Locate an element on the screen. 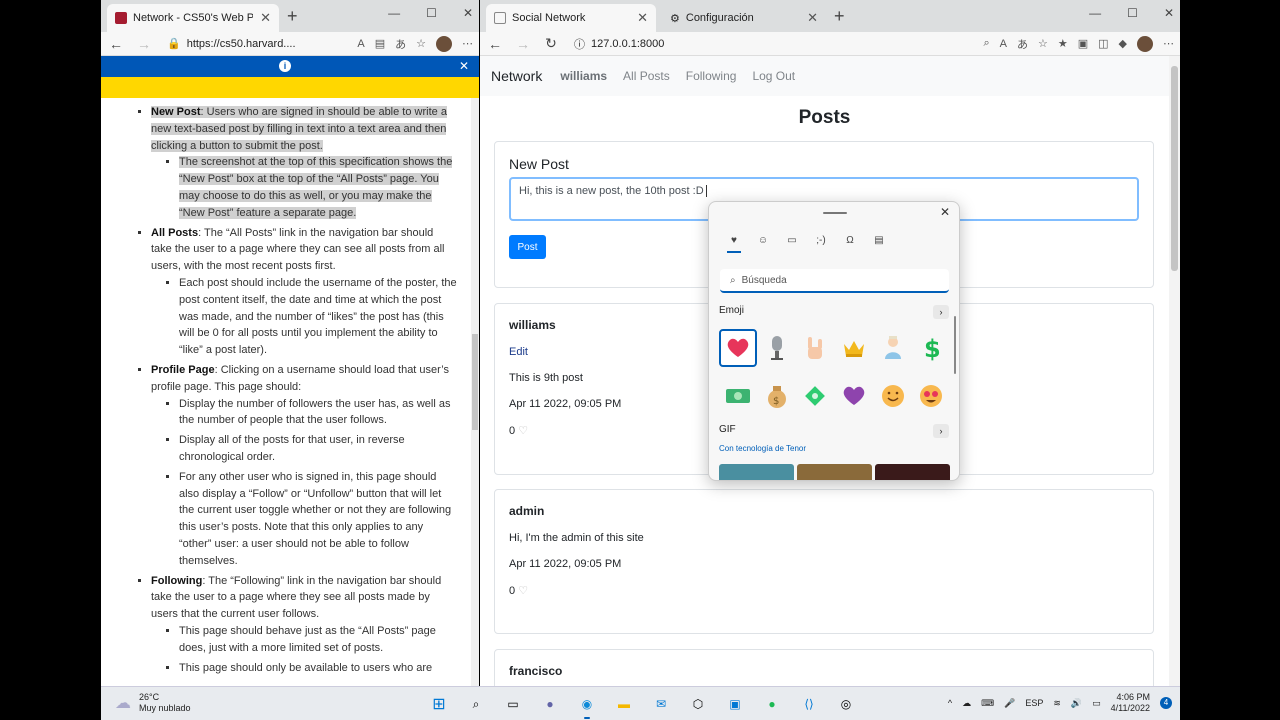 The height and width of the screenshot is (720, 1280). emoji-tab-icon: ☺ is located at coordinates (763, 244).